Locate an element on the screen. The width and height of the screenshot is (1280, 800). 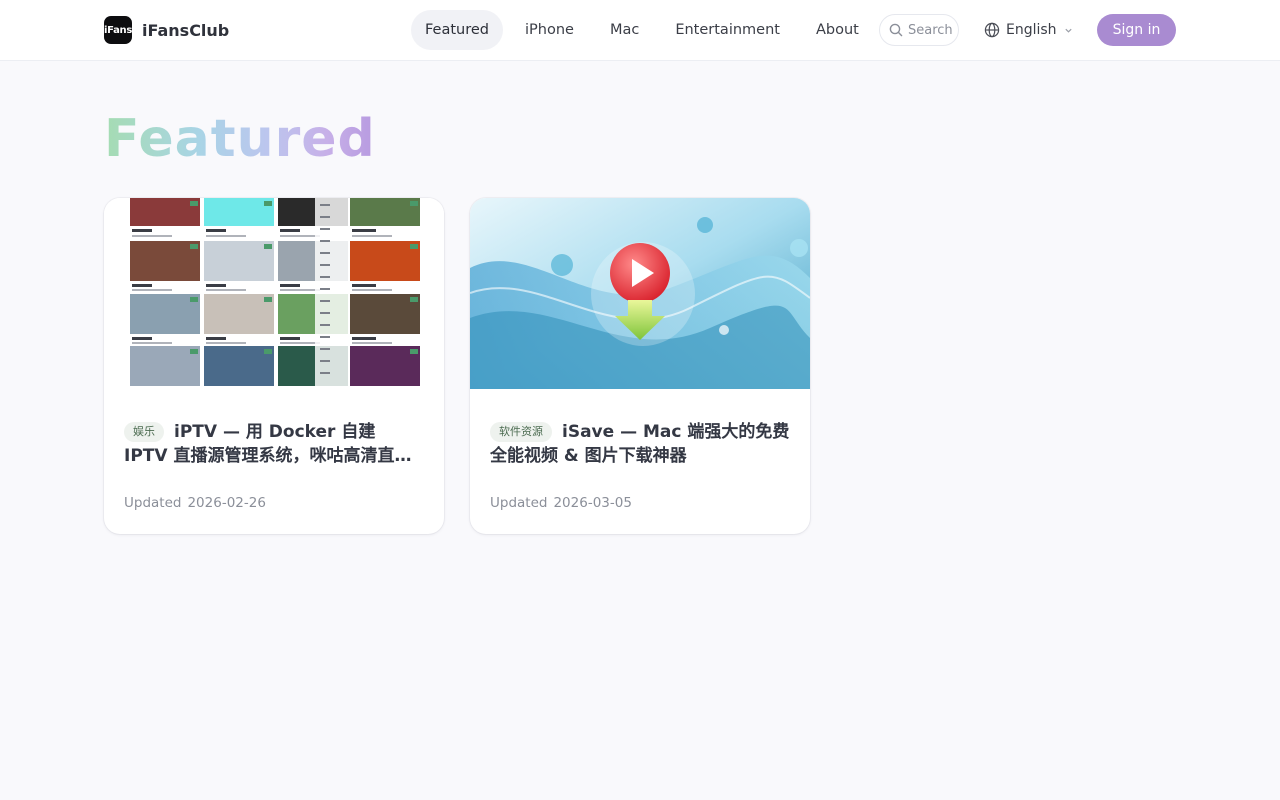
date-value: 2026-03-05 is located at coordinates (592, 503).